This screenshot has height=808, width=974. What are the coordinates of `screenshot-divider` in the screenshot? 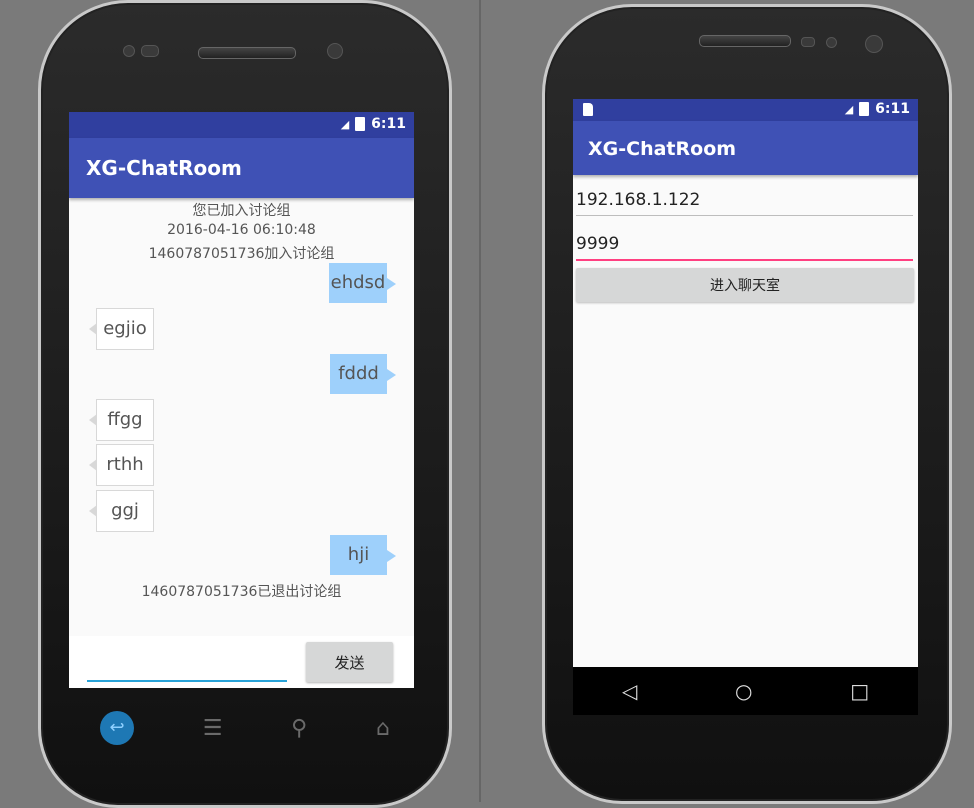 It's located at (480, 401).